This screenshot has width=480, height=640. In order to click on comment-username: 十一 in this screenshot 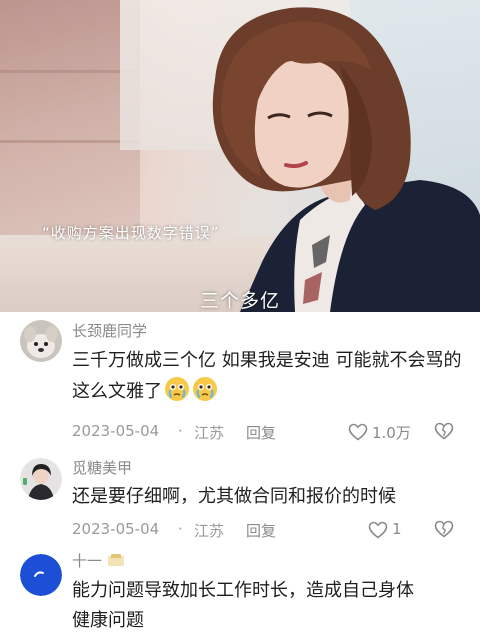, I will do `click(98, 560)`.